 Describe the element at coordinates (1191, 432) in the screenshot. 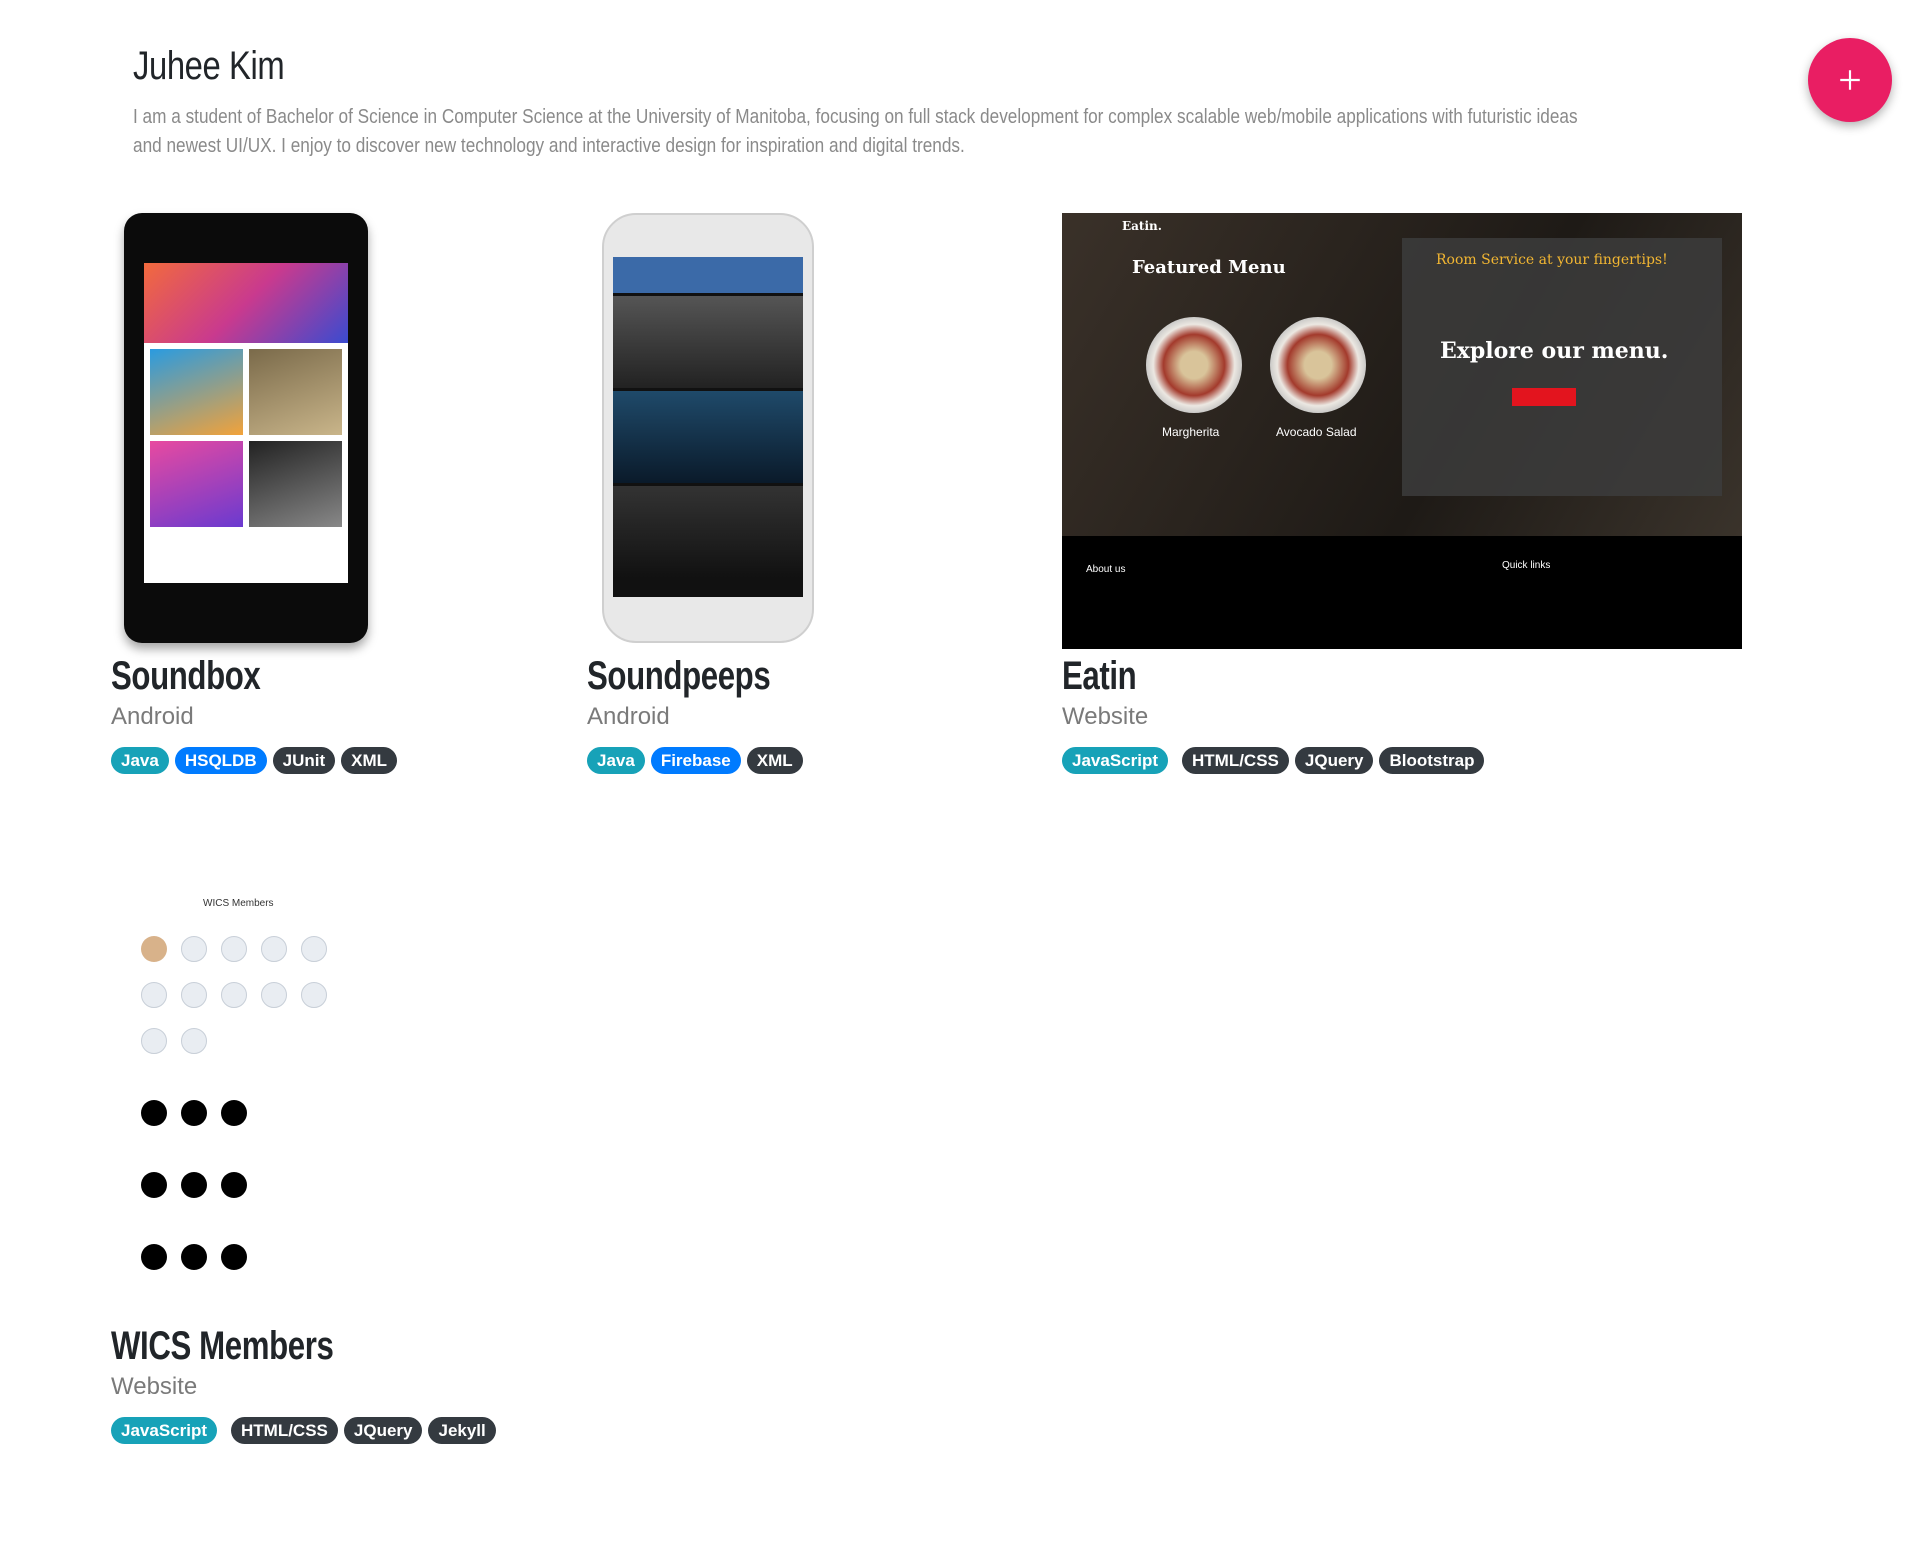

I see `dish-name: Margherita` at that location.